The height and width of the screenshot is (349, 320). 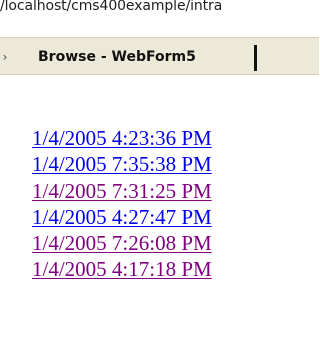 I want to click on tab-text-caret, so click(x=255, y=58).